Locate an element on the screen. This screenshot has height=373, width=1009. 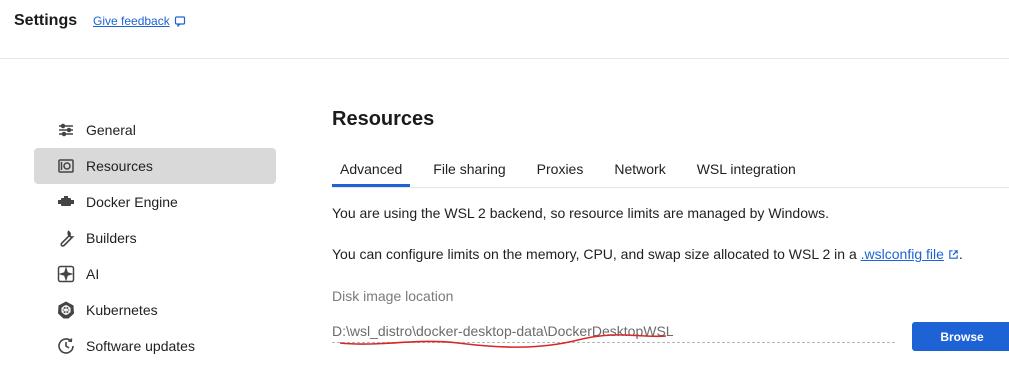
sidebar-item-label: Builders is located at coordinates (111, 238).